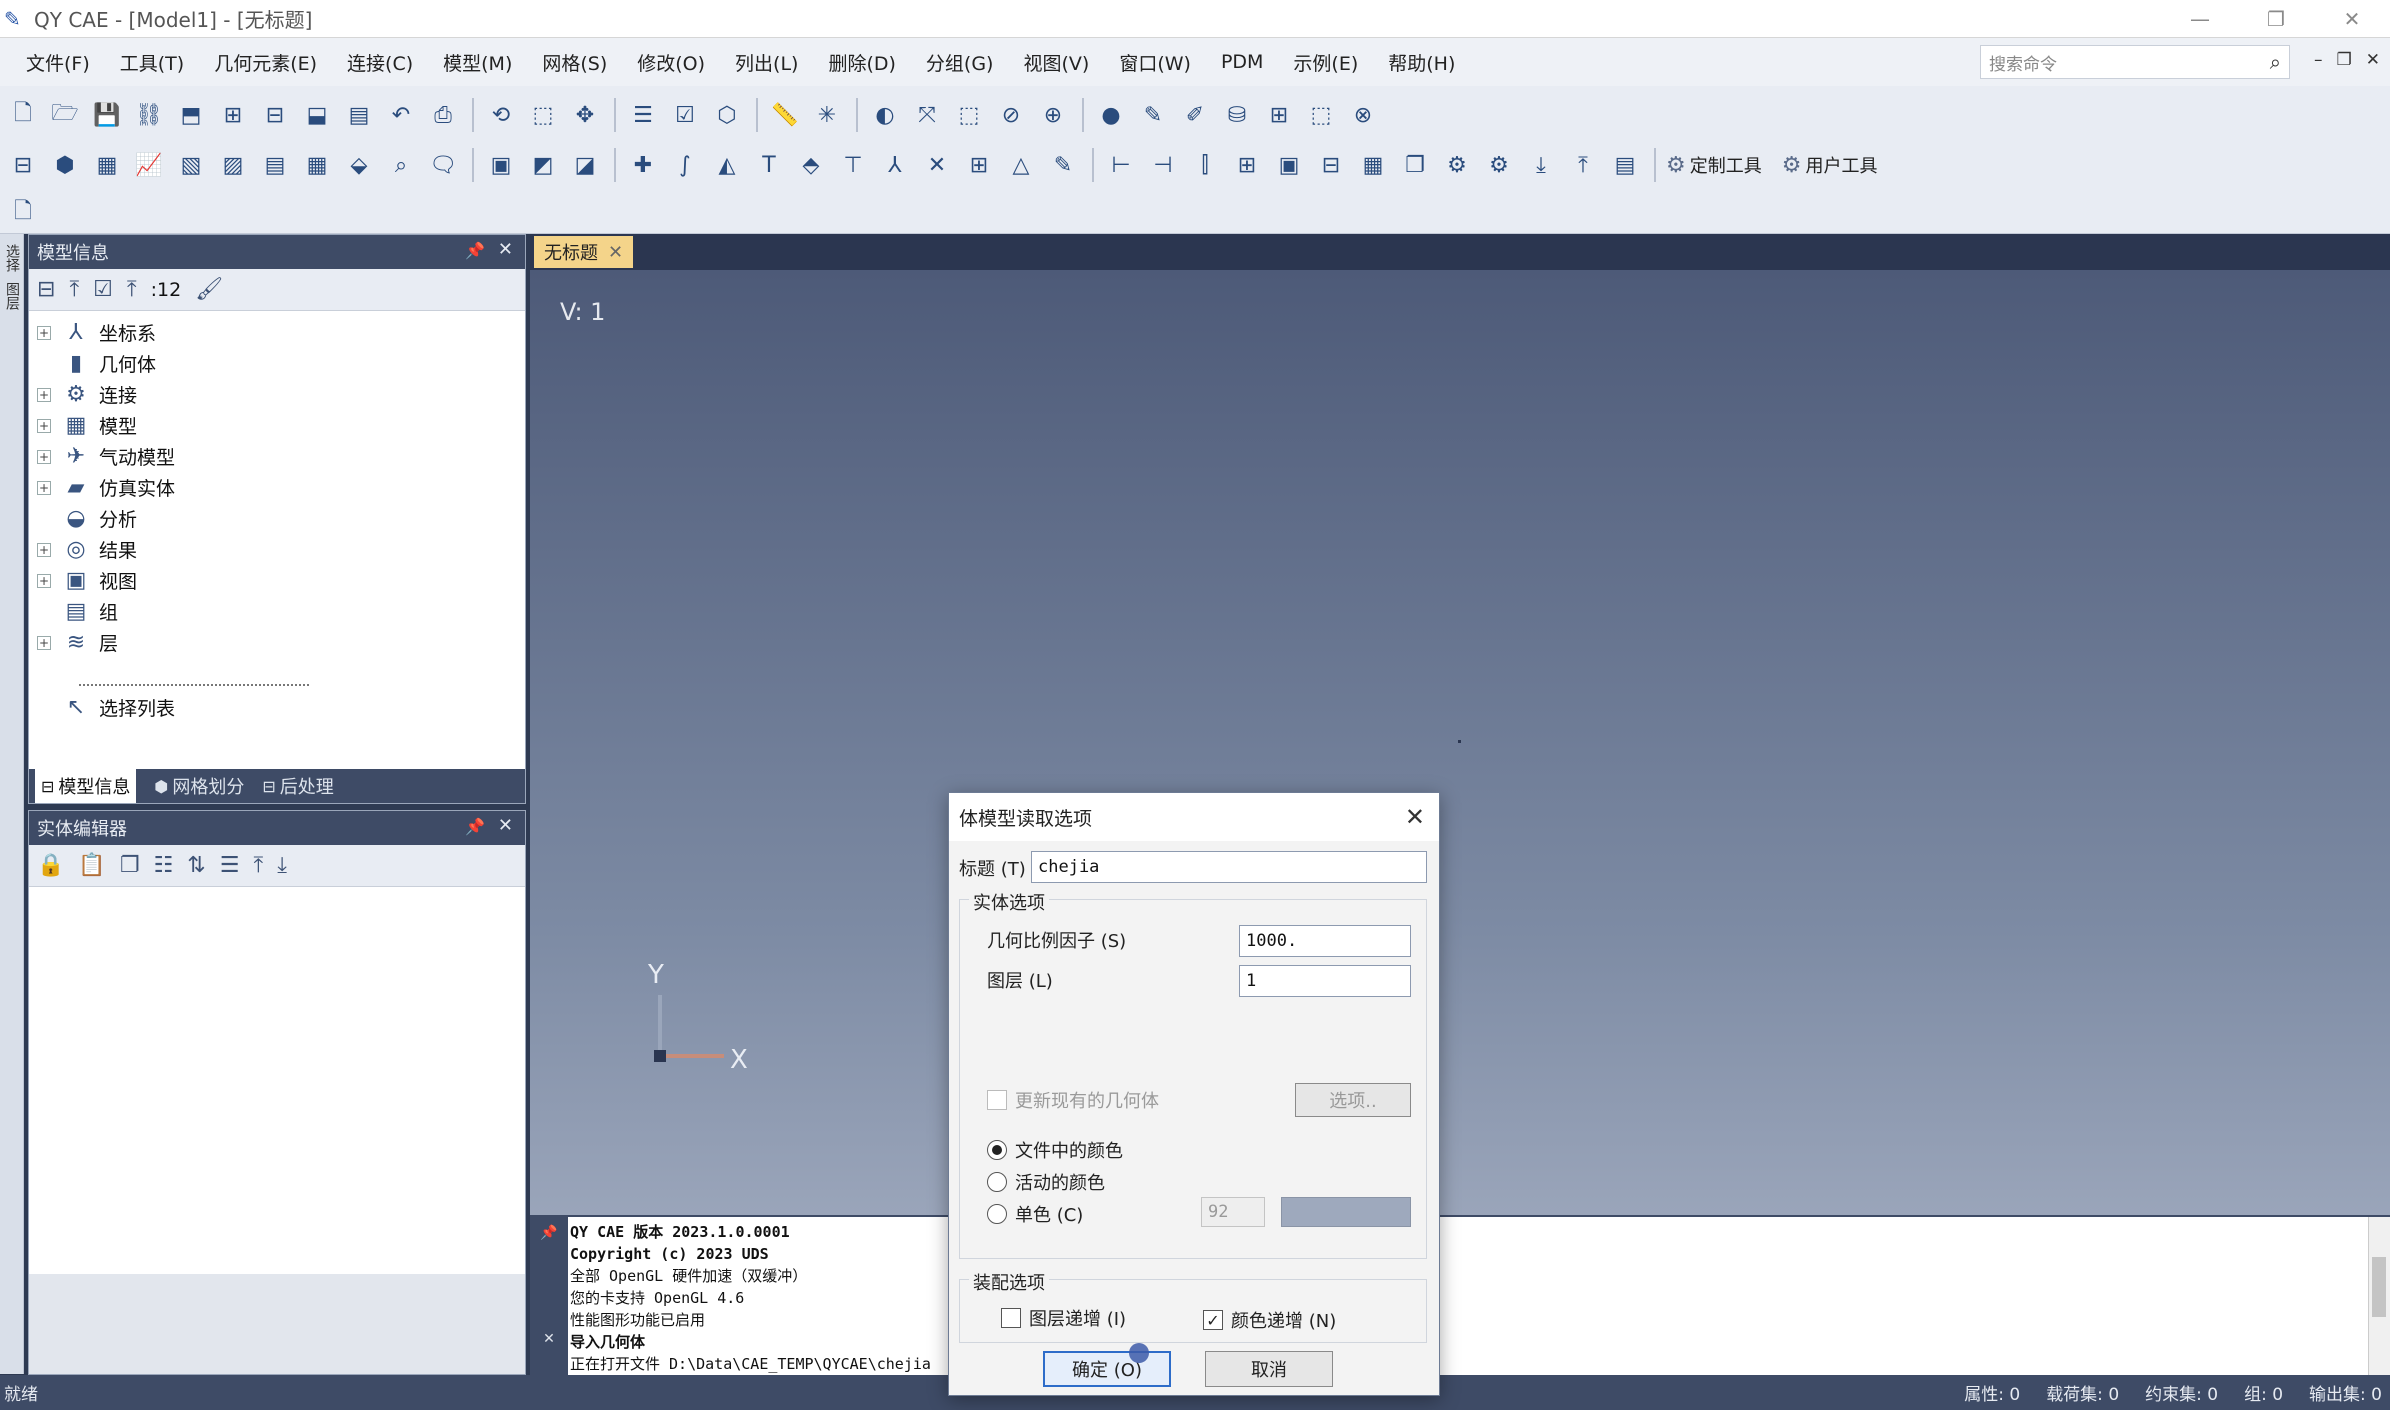 The image size is (2390, 1410). Describe the element at coordinates (960, 62) in the screenshot. I see `menu-group: 分组(G)` at that location.